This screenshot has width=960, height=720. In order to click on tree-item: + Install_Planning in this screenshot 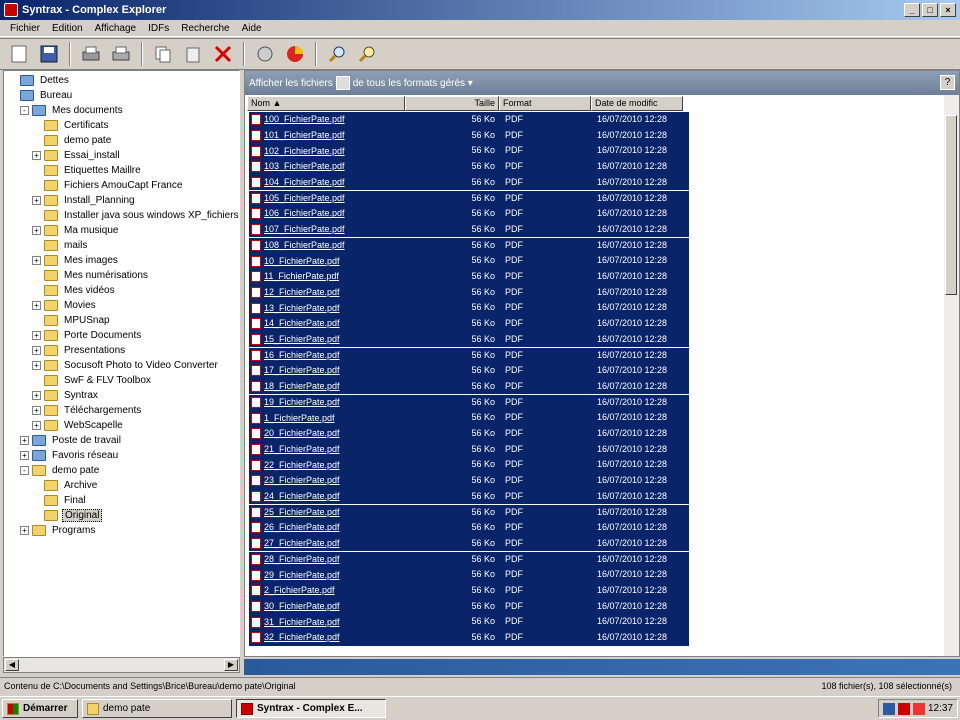, I will do `click(84, 200)`.